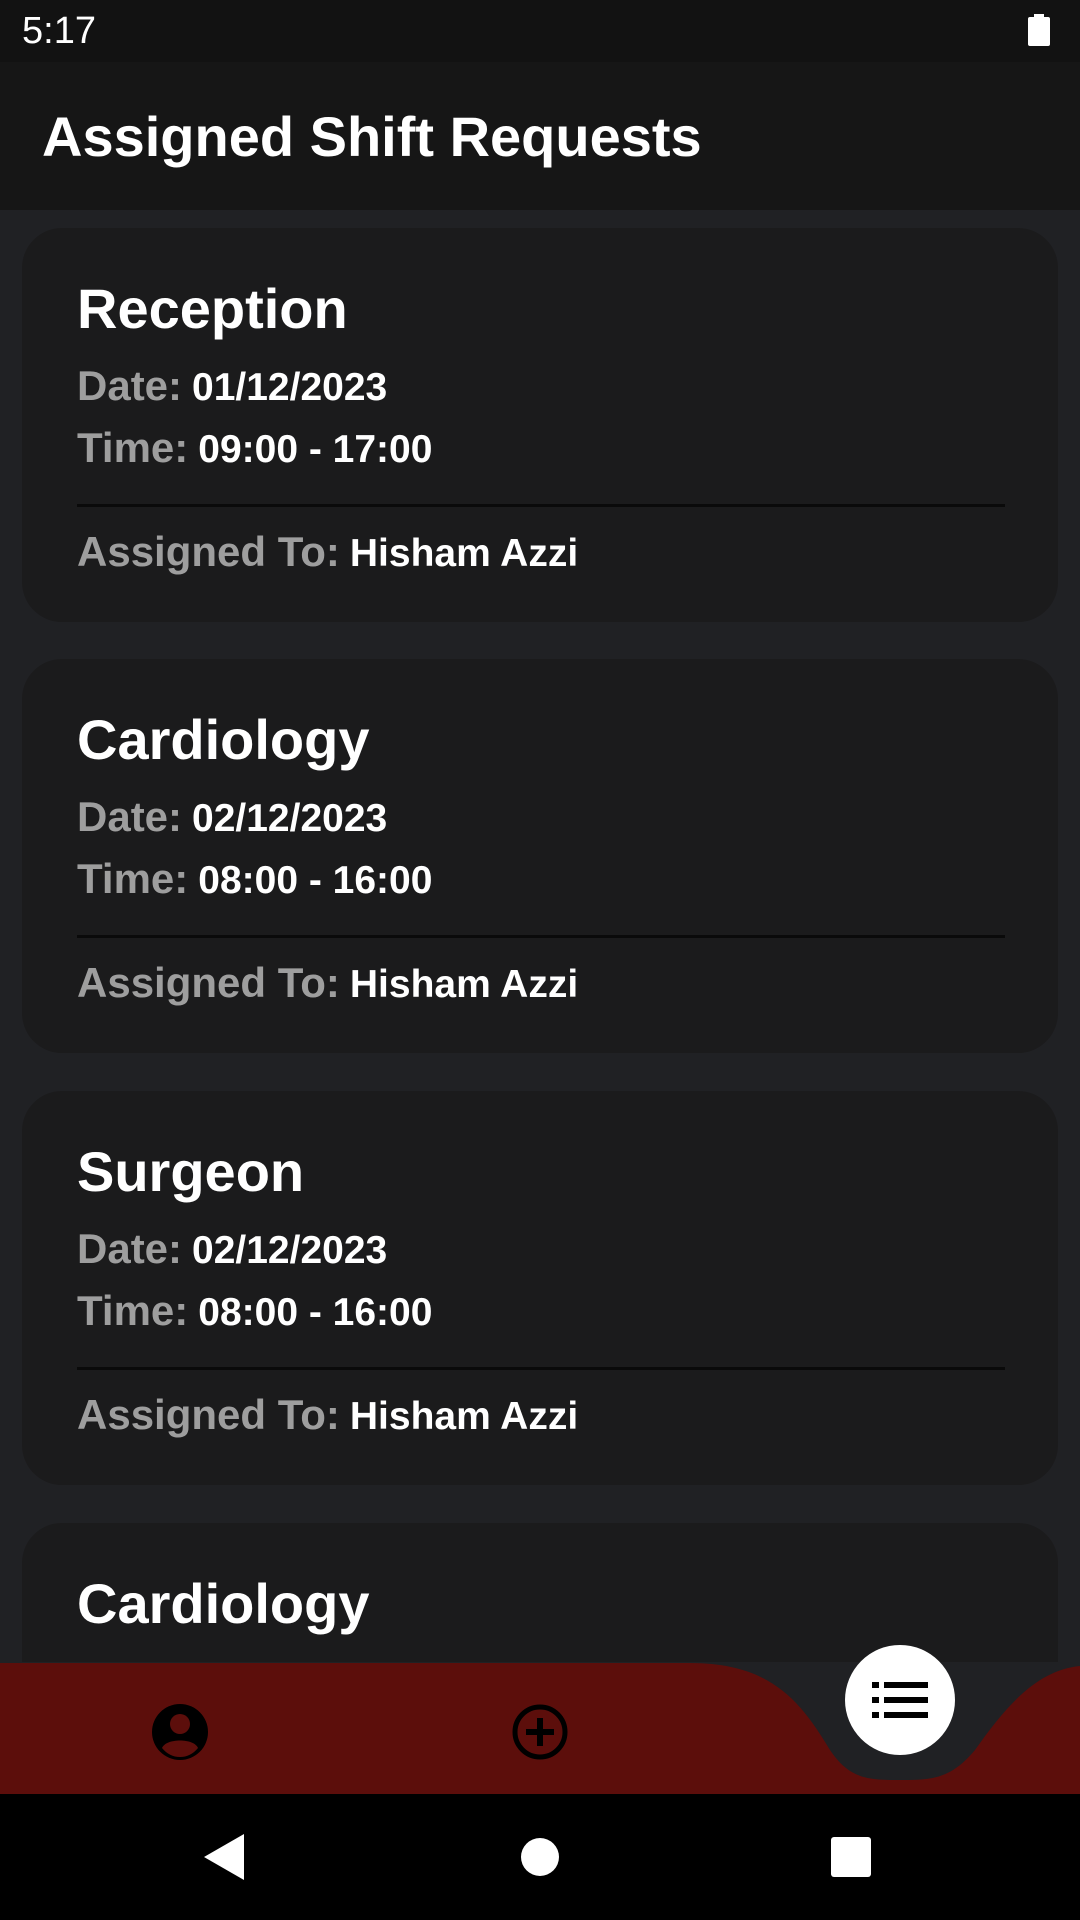  I want to click on back-icon, so click(224, 1857).